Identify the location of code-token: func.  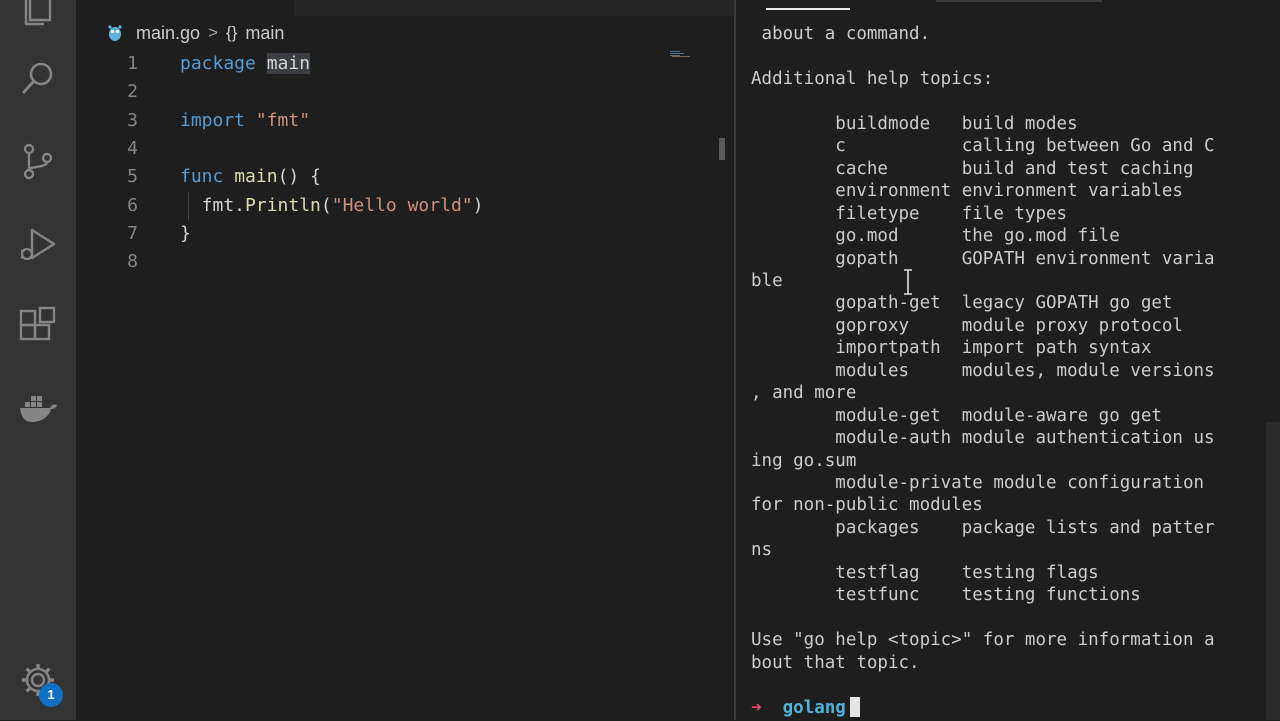
(202, 177).